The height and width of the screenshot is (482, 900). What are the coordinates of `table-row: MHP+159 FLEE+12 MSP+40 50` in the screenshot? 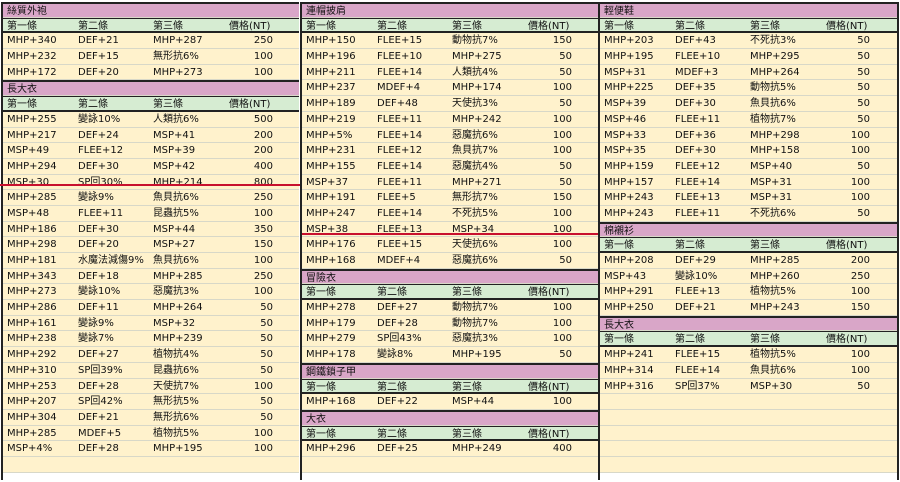 It's located at (748, 166).